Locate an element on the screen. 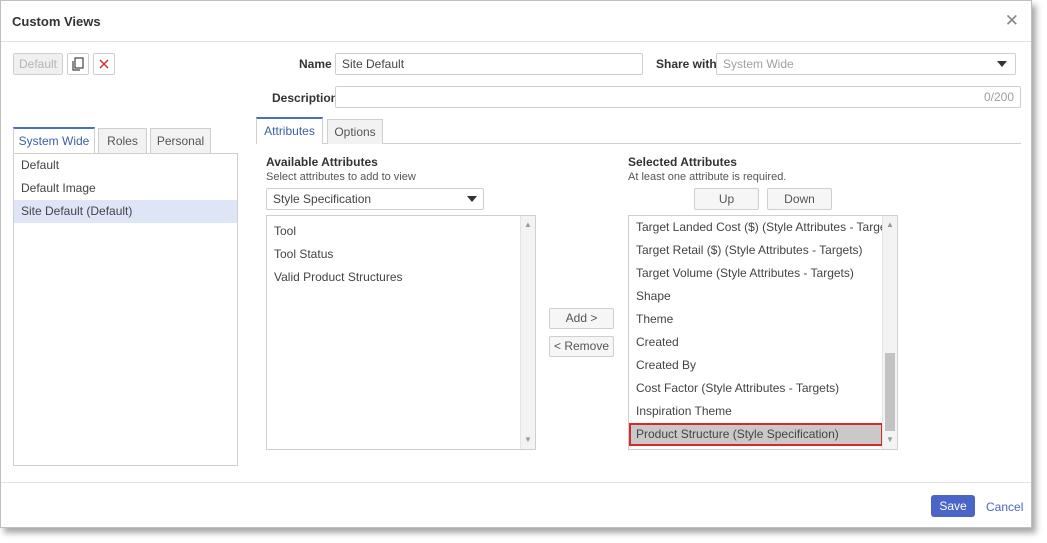 The height and width of the screenshot is (543, 1047). attribute-filter-value: Style Specification is located at coordinates (322, 199).